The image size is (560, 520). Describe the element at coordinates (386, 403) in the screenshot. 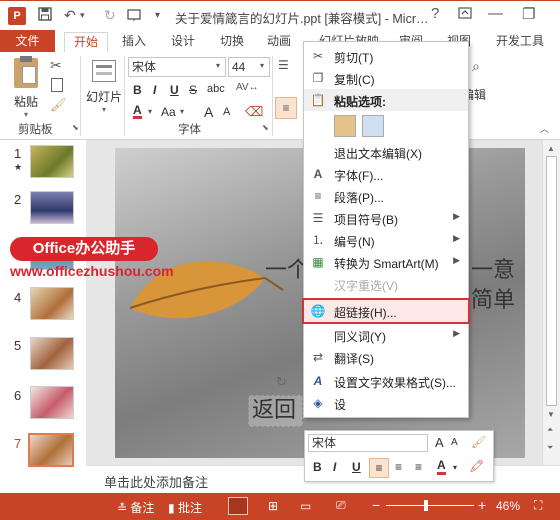

I see `menu-item-shape-format: ◈ 设` at that location.